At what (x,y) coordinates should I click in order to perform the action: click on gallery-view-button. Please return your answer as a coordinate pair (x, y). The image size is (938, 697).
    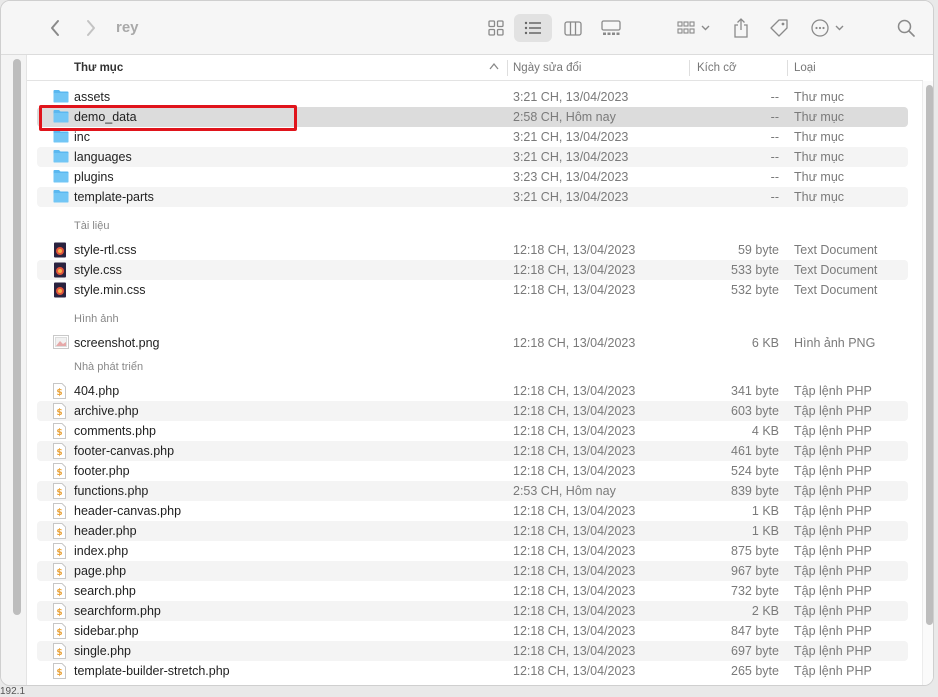
    Looking at the image, I should click on (611, 28).